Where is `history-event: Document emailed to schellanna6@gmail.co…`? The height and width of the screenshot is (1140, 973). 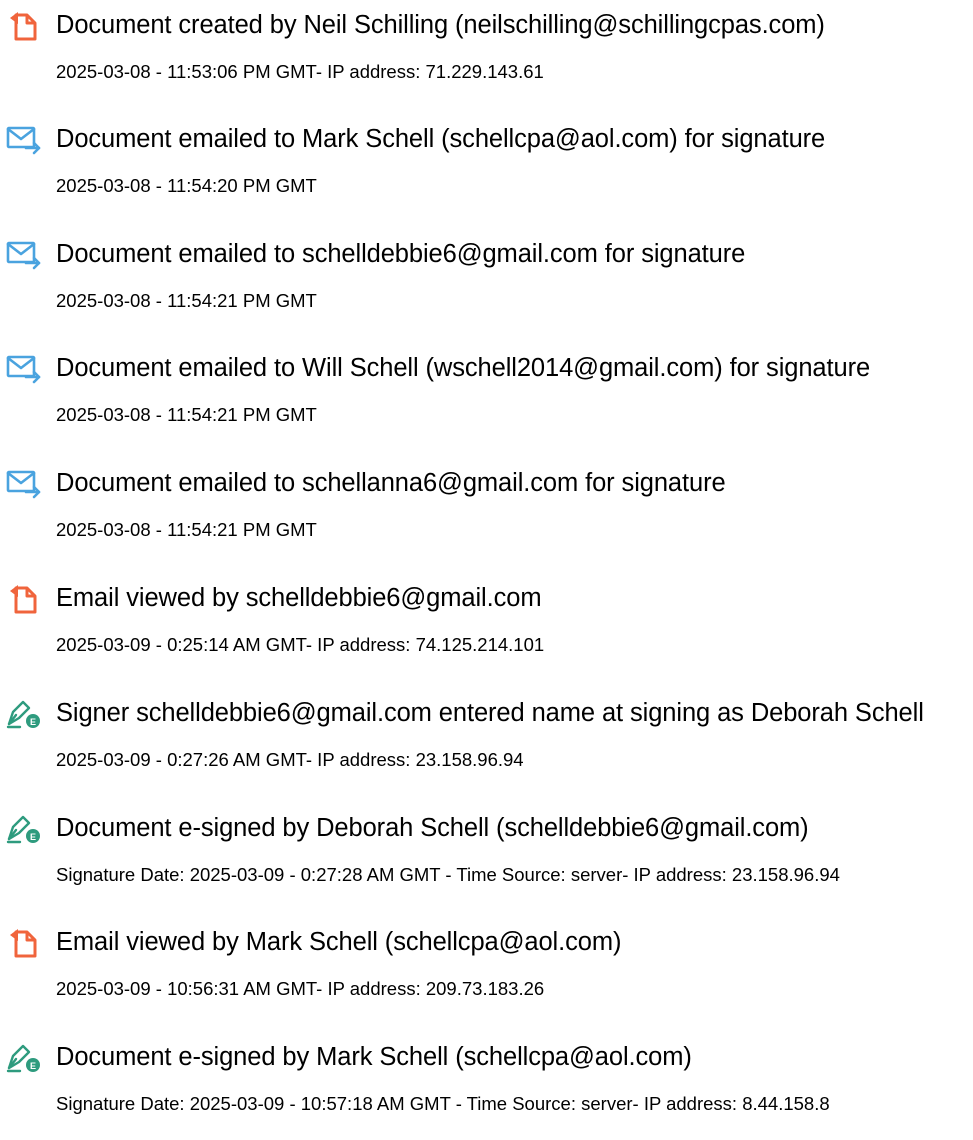 history-event: Document emailed to schellanna6@gmail.co… is located at coordinates (486, 516).